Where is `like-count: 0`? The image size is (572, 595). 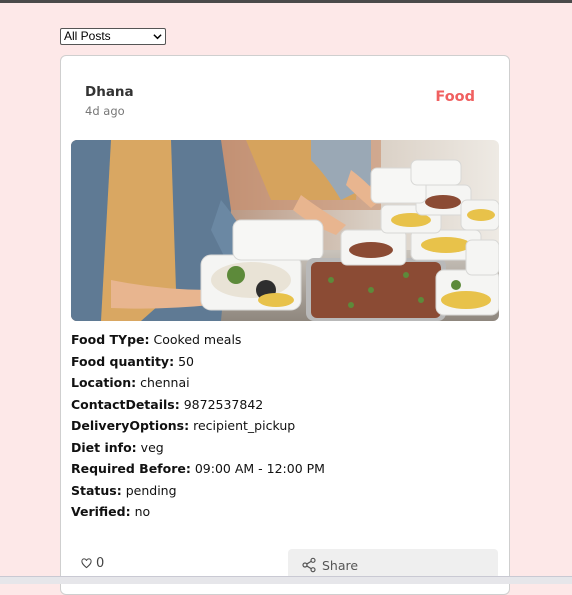
like-count: 0 is located at coordinates (100, 563).